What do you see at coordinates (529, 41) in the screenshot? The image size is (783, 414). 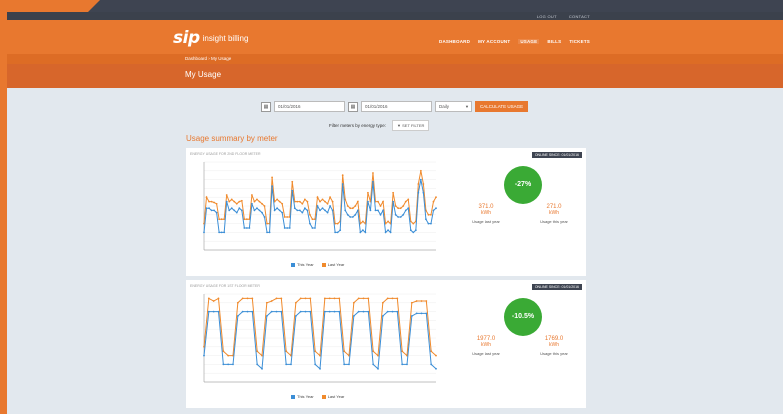 I see `nav-usage: USAGE` at bounding box center [529, 41].